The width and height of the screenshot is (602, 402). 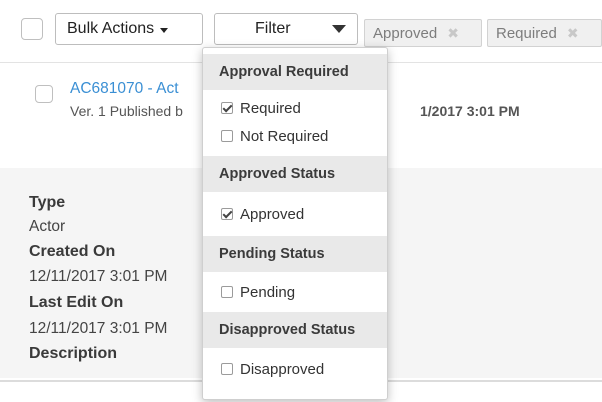 What do you see at coordinates (284, 136) in the screenshot?
I see `option-label: Not Required` at bounding box center [284, 136].